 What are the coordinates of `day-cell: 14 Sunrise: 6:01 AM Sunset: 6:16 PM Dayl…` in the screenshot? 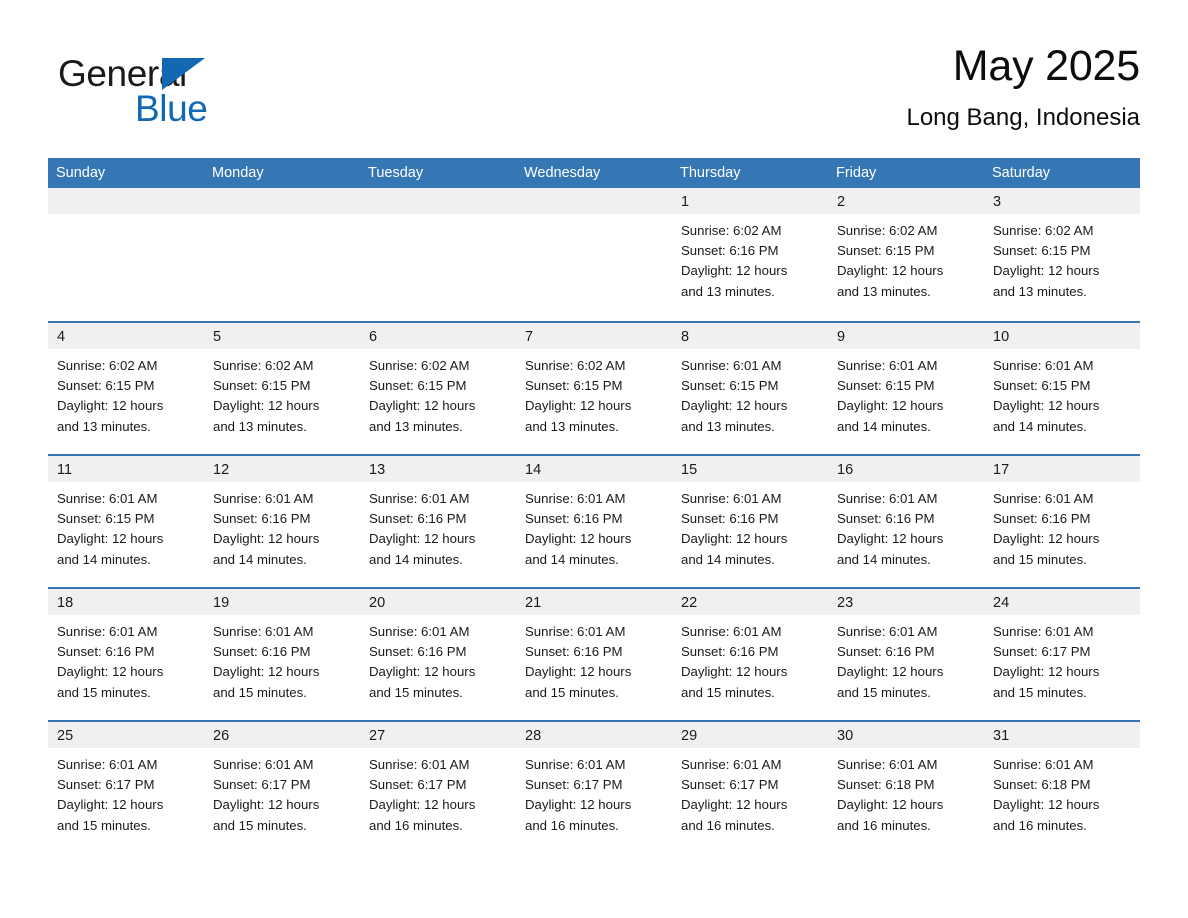 It's located at (594, 521).